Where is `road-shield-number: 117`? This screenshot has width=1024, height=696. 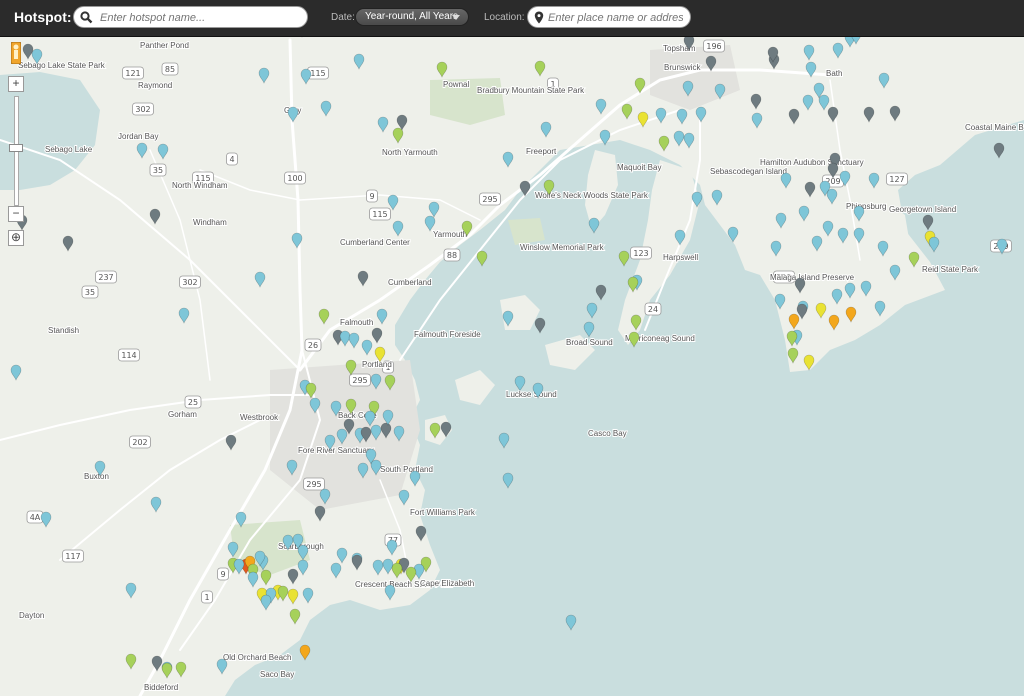
road-shield-number: 117 is located at coordinates (72, 556).